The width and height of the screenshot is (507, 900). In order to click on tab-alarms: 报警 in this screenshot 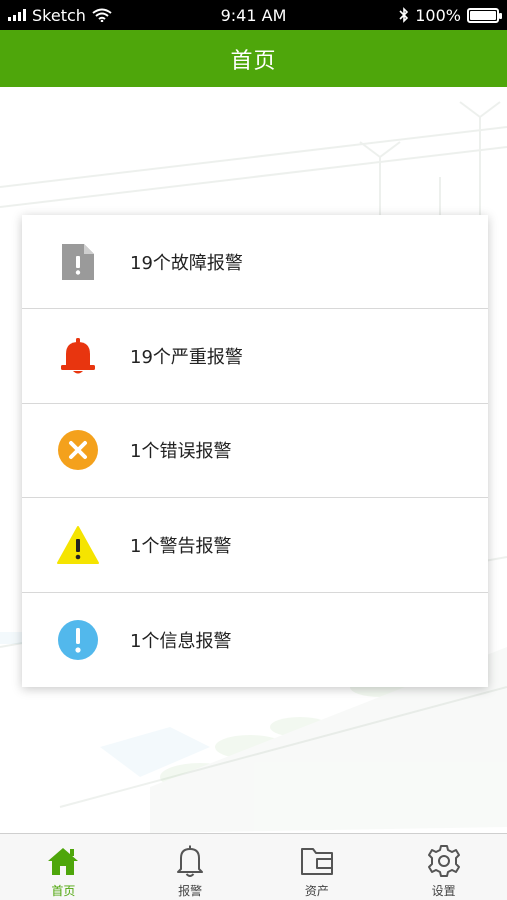, I will do `click(190, 867)`.